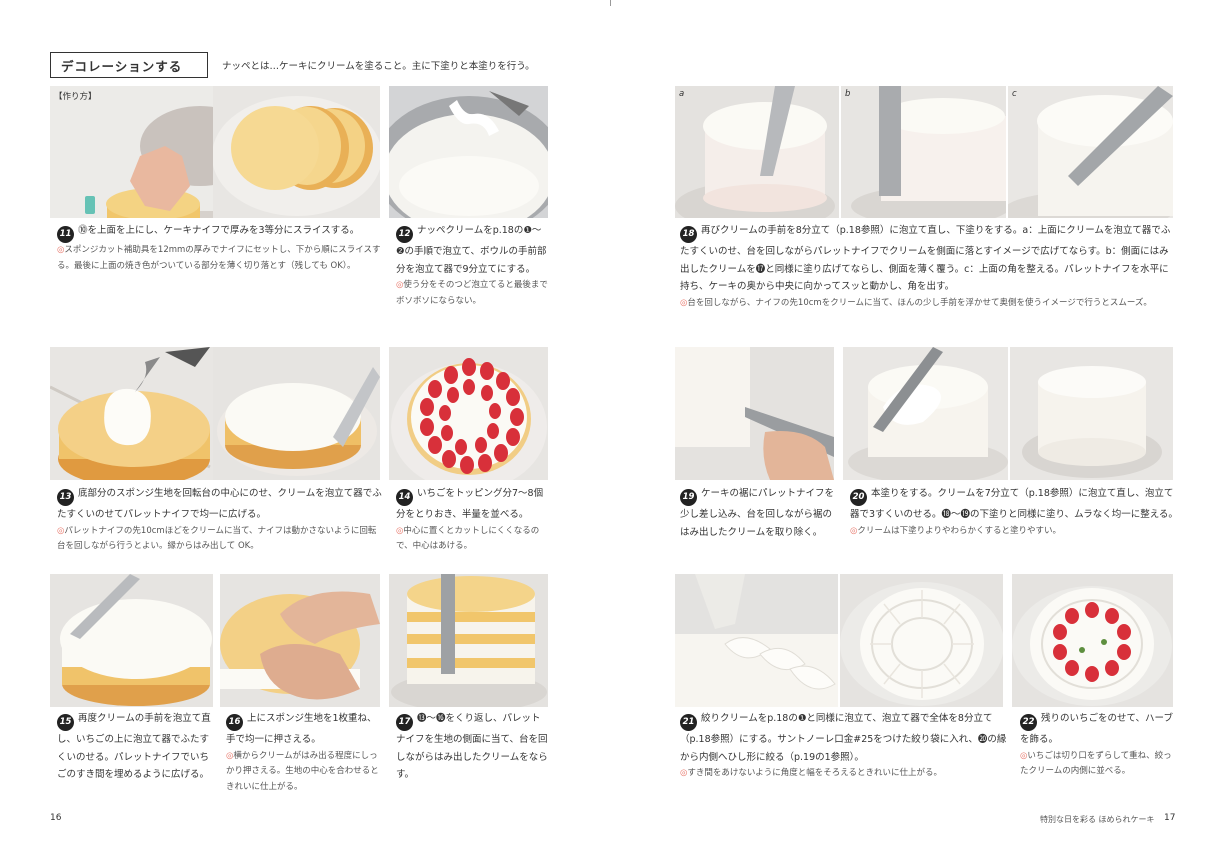 The height and width of the screenshot is (865, 1222). I want to click on photo-smooth-cake, so click(1091, 413).